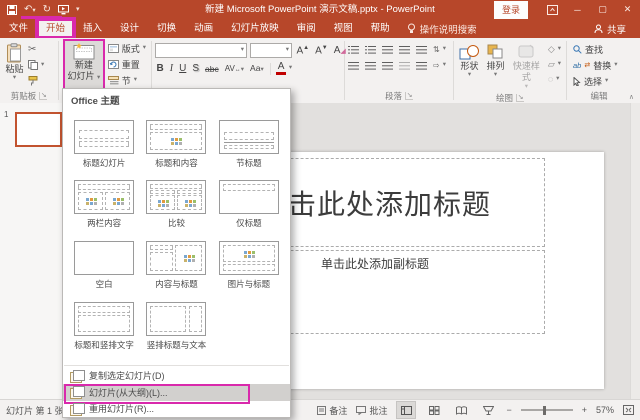  Describe the element at coordinates (104, 144) in the screenshot. I see `layout-title-slide: 标题幻灯片` at that location.